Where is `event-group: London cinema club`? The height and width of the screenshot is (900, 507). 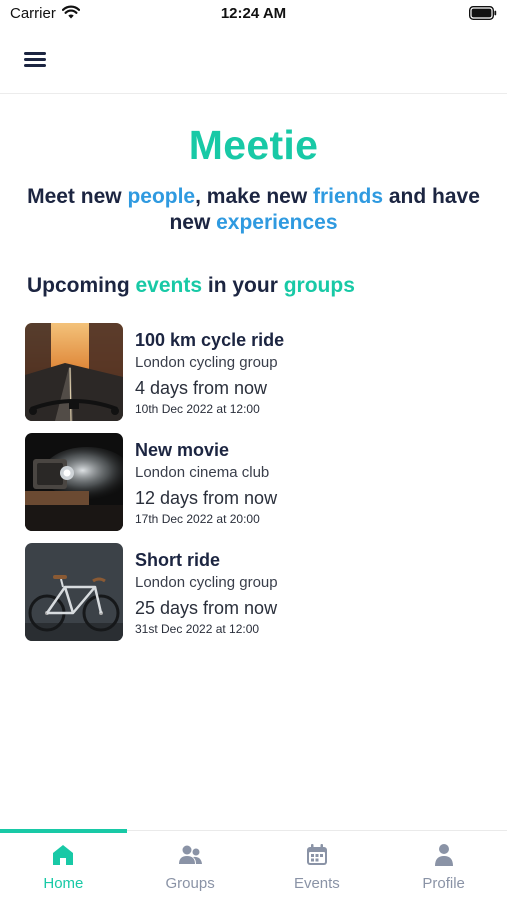
event-group: London cinema club is located at coordinates (202, 472).